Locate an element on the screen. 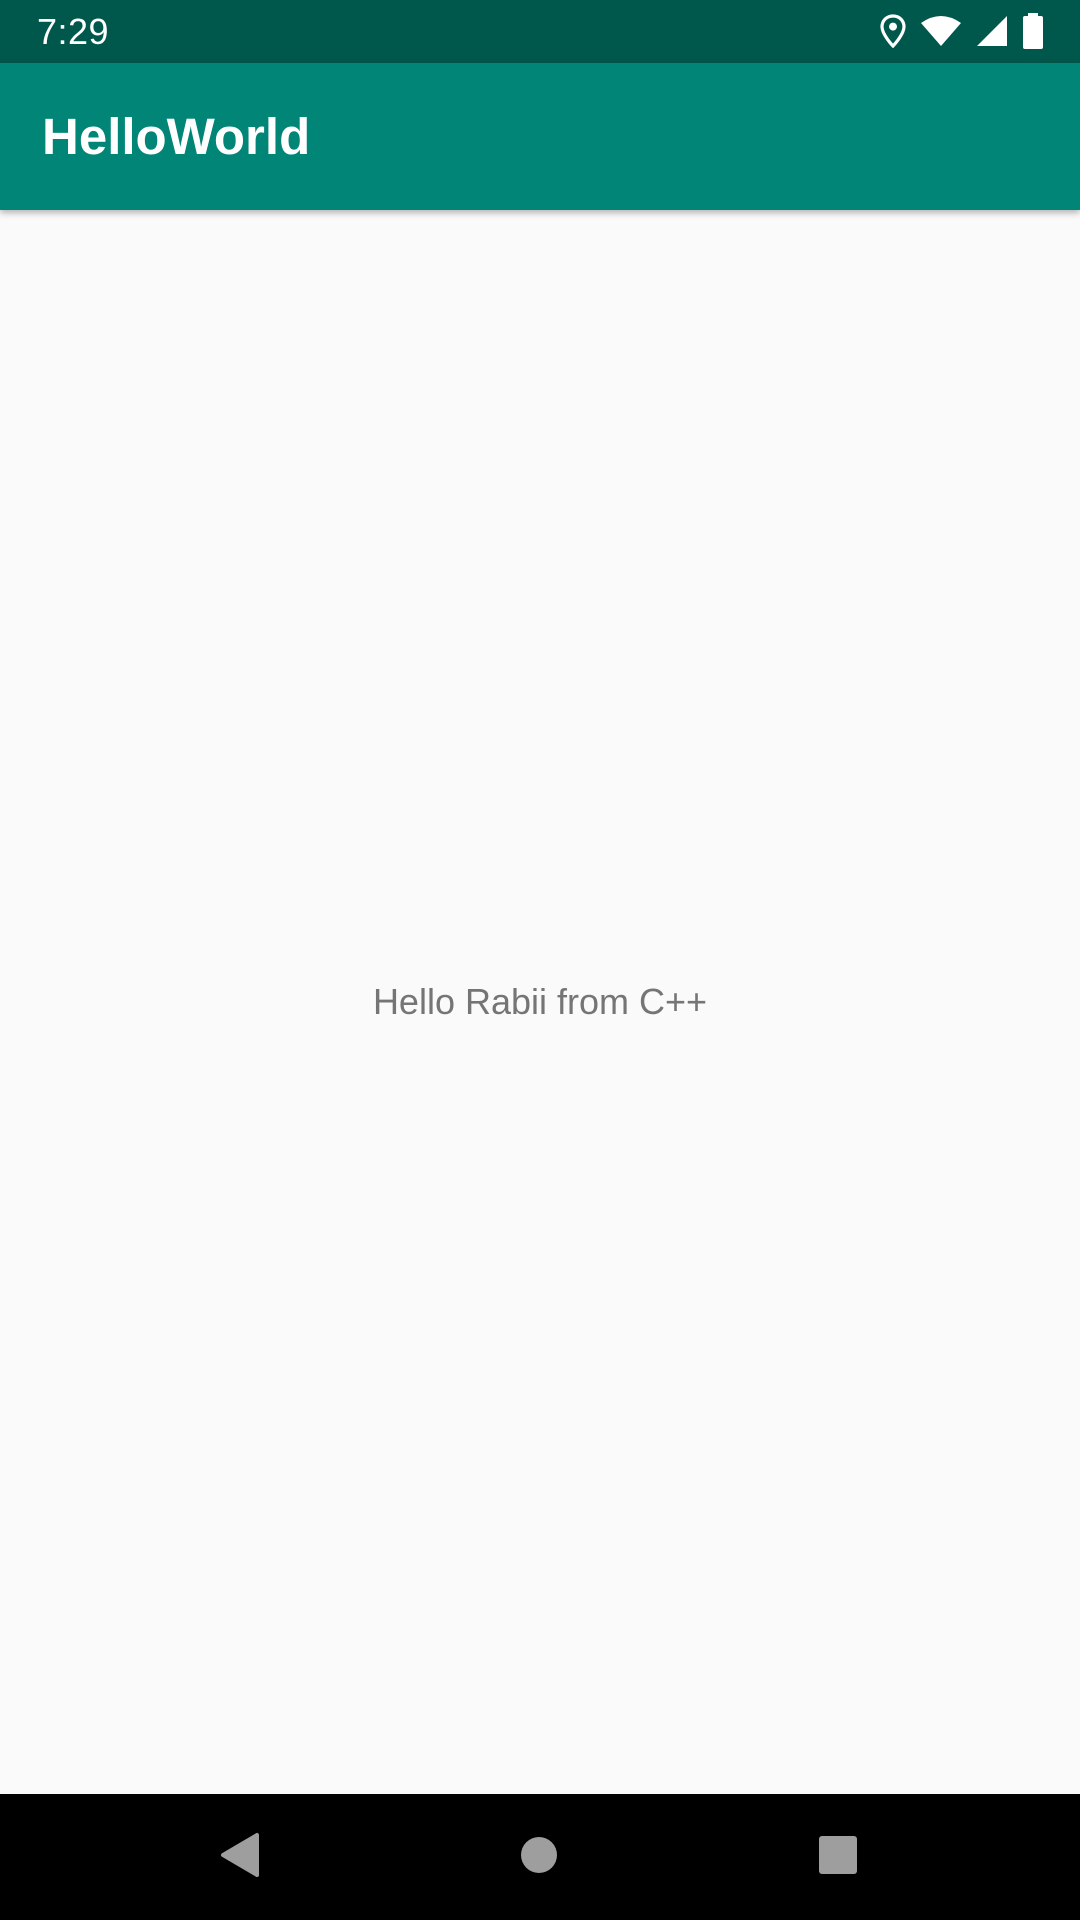  status-icons is located at coordinates (962, 31).